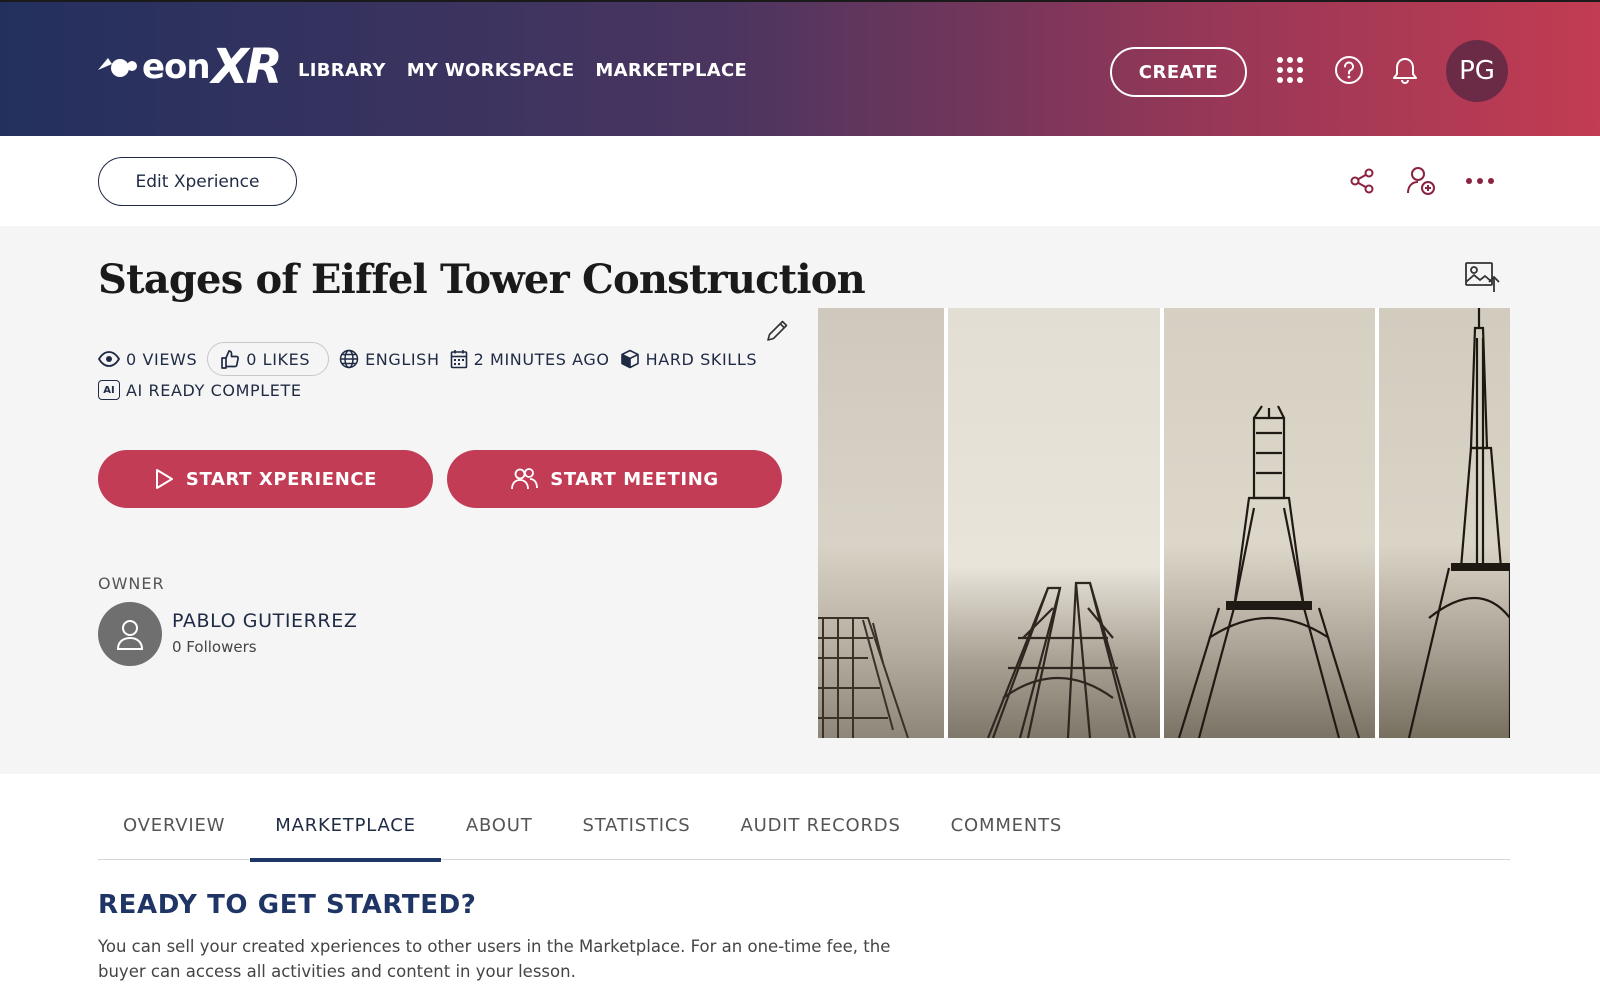  What do you see at coordinates (820, 825) in the screenshot?
I see `tab-audit-records: AUDIT RECORDS` at bounding box center [820, 825].